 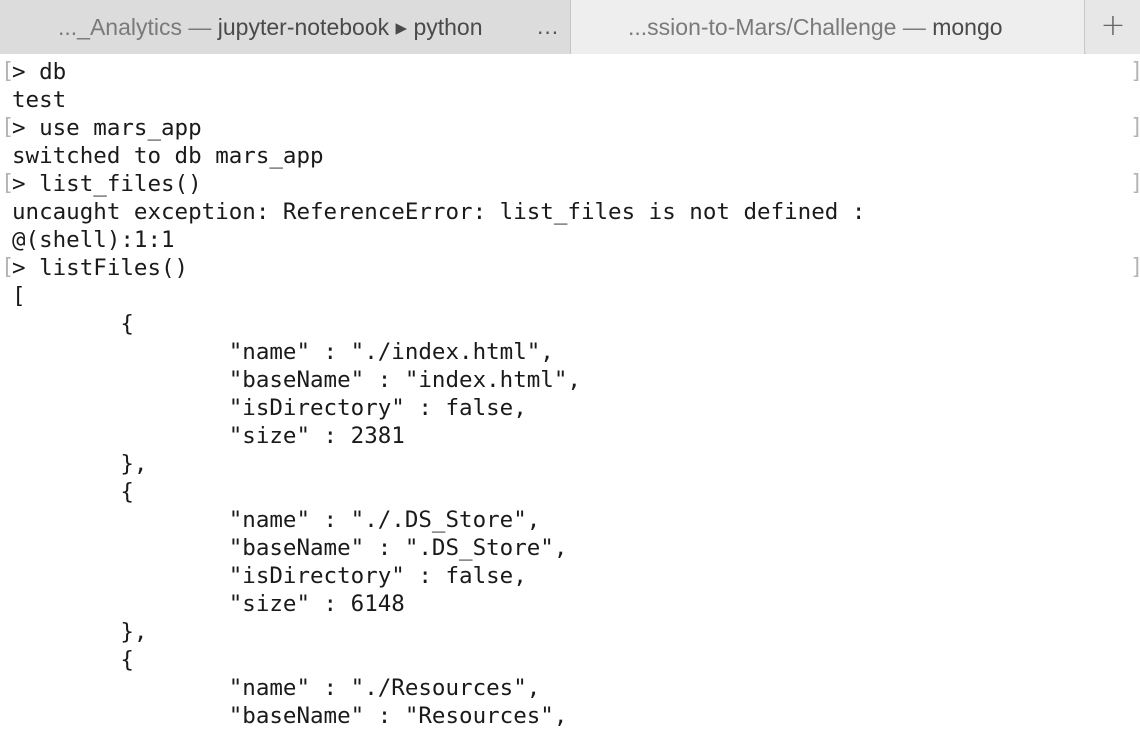 What do you see at coordinates (107, 128) in the screenshot?
I see `terminal-prompt-line: > use mars_app` at bounding box center [107, 128].